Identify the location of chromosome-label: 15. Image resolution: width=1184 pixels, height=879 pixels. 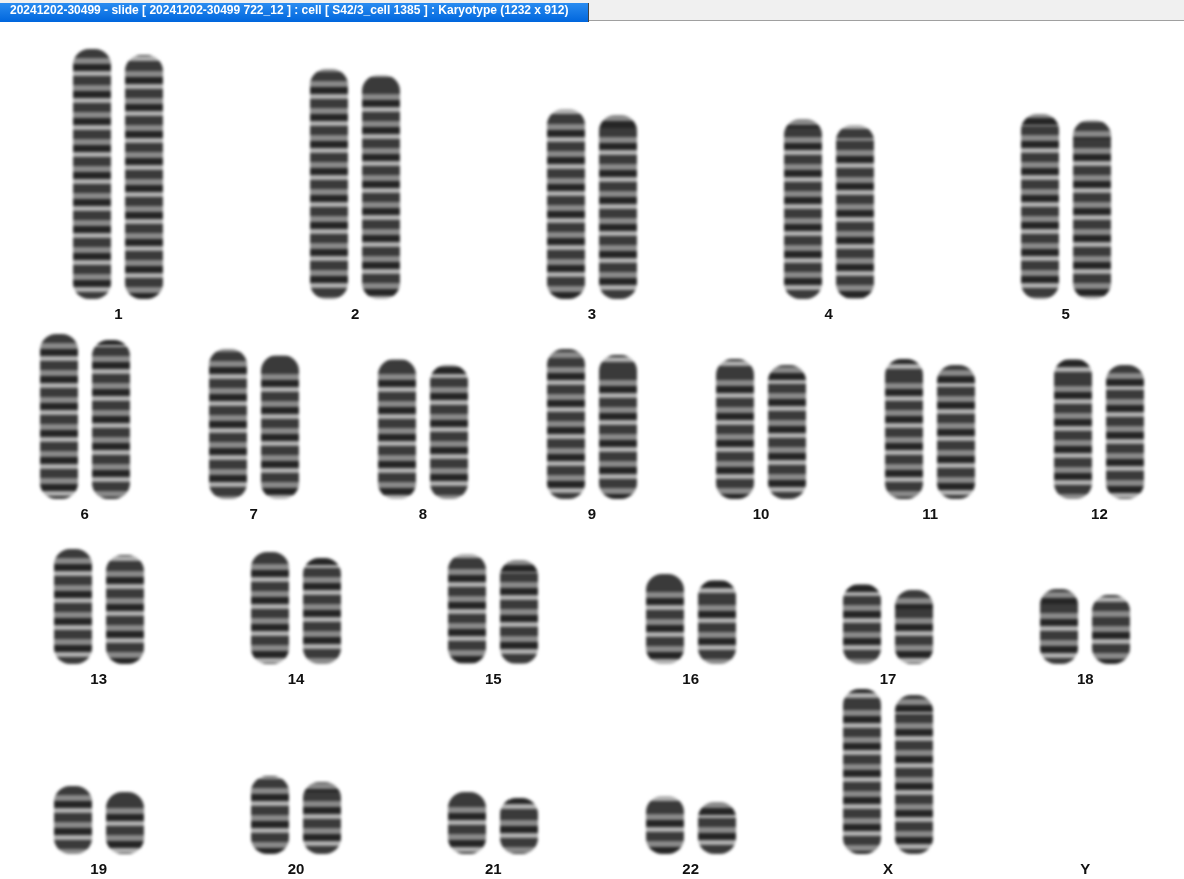
(493, 679).